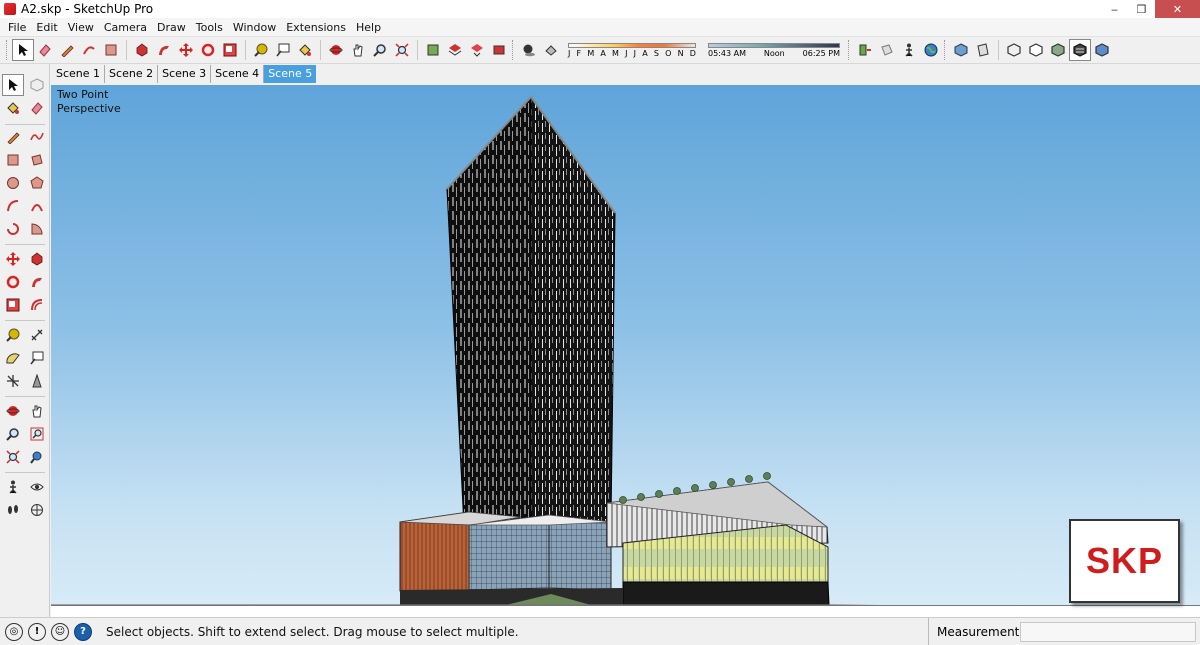 The width and height of the screenshot is (1200, 645). I want to click on style-textured-button, so click(1080, 50).